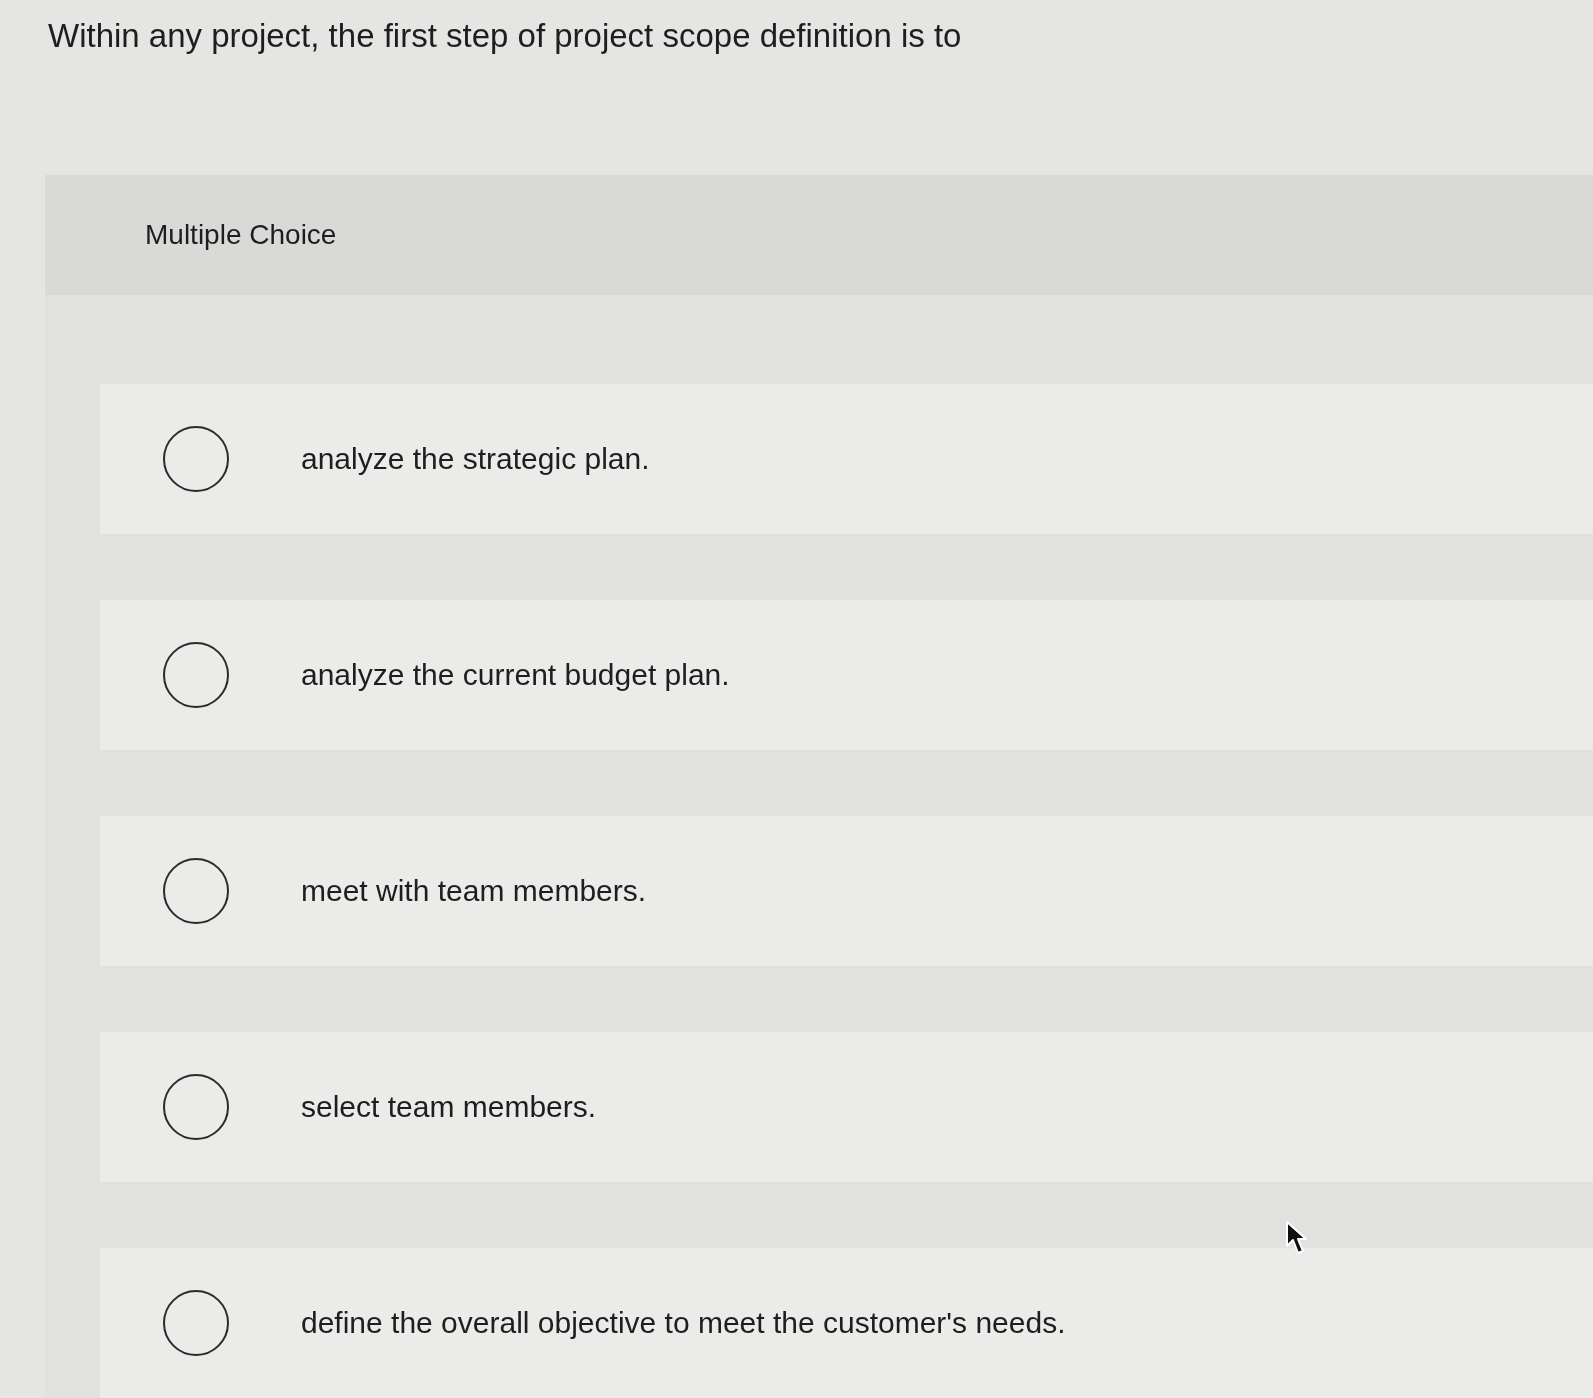  Describe the element at coordinates (515, 675) in the screenshot. I see `option-text: analyze the current budget plan.` at that location.